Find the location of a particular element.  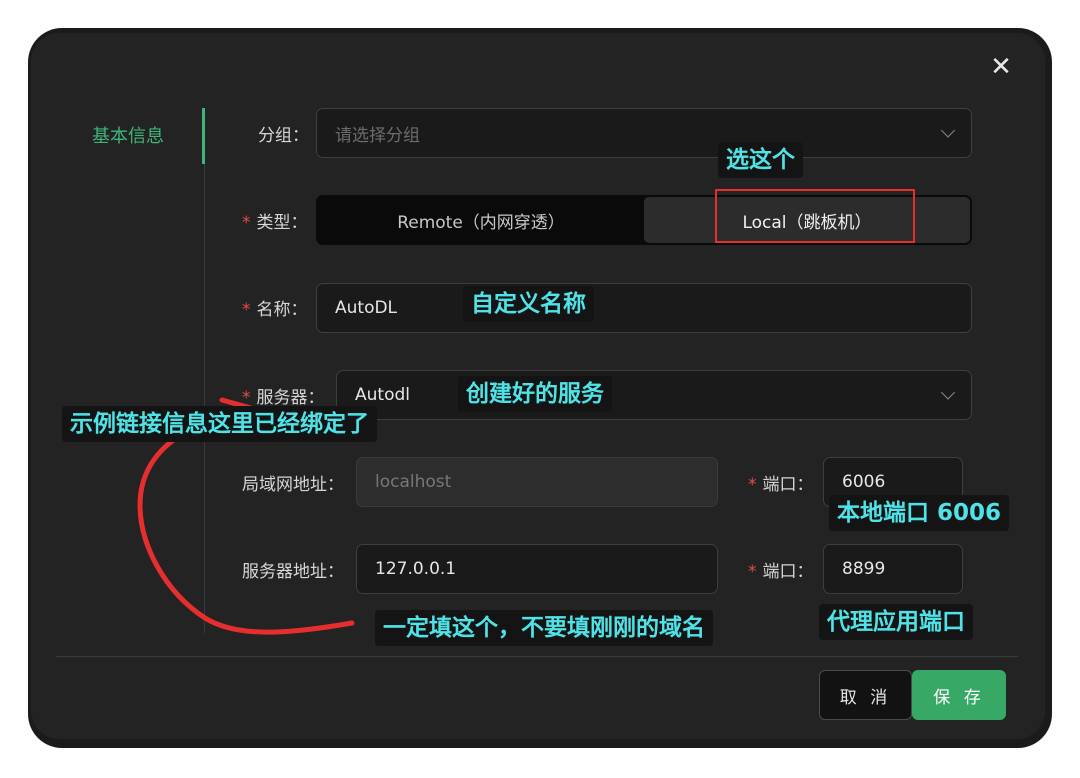

lan-address-placeholder: localhost is located at coordinates (413, 482).